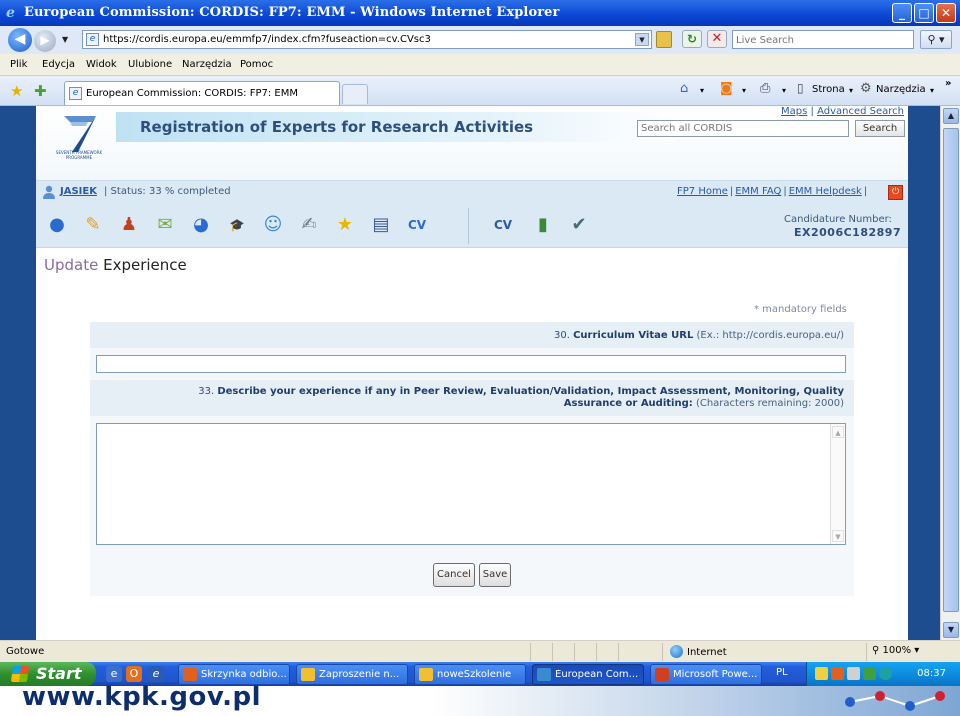 This screenshot has height=716, width=960. Describe the element at coordinates (18, 64) in the screenshot. I see `menu-plik: Plik` at that location.